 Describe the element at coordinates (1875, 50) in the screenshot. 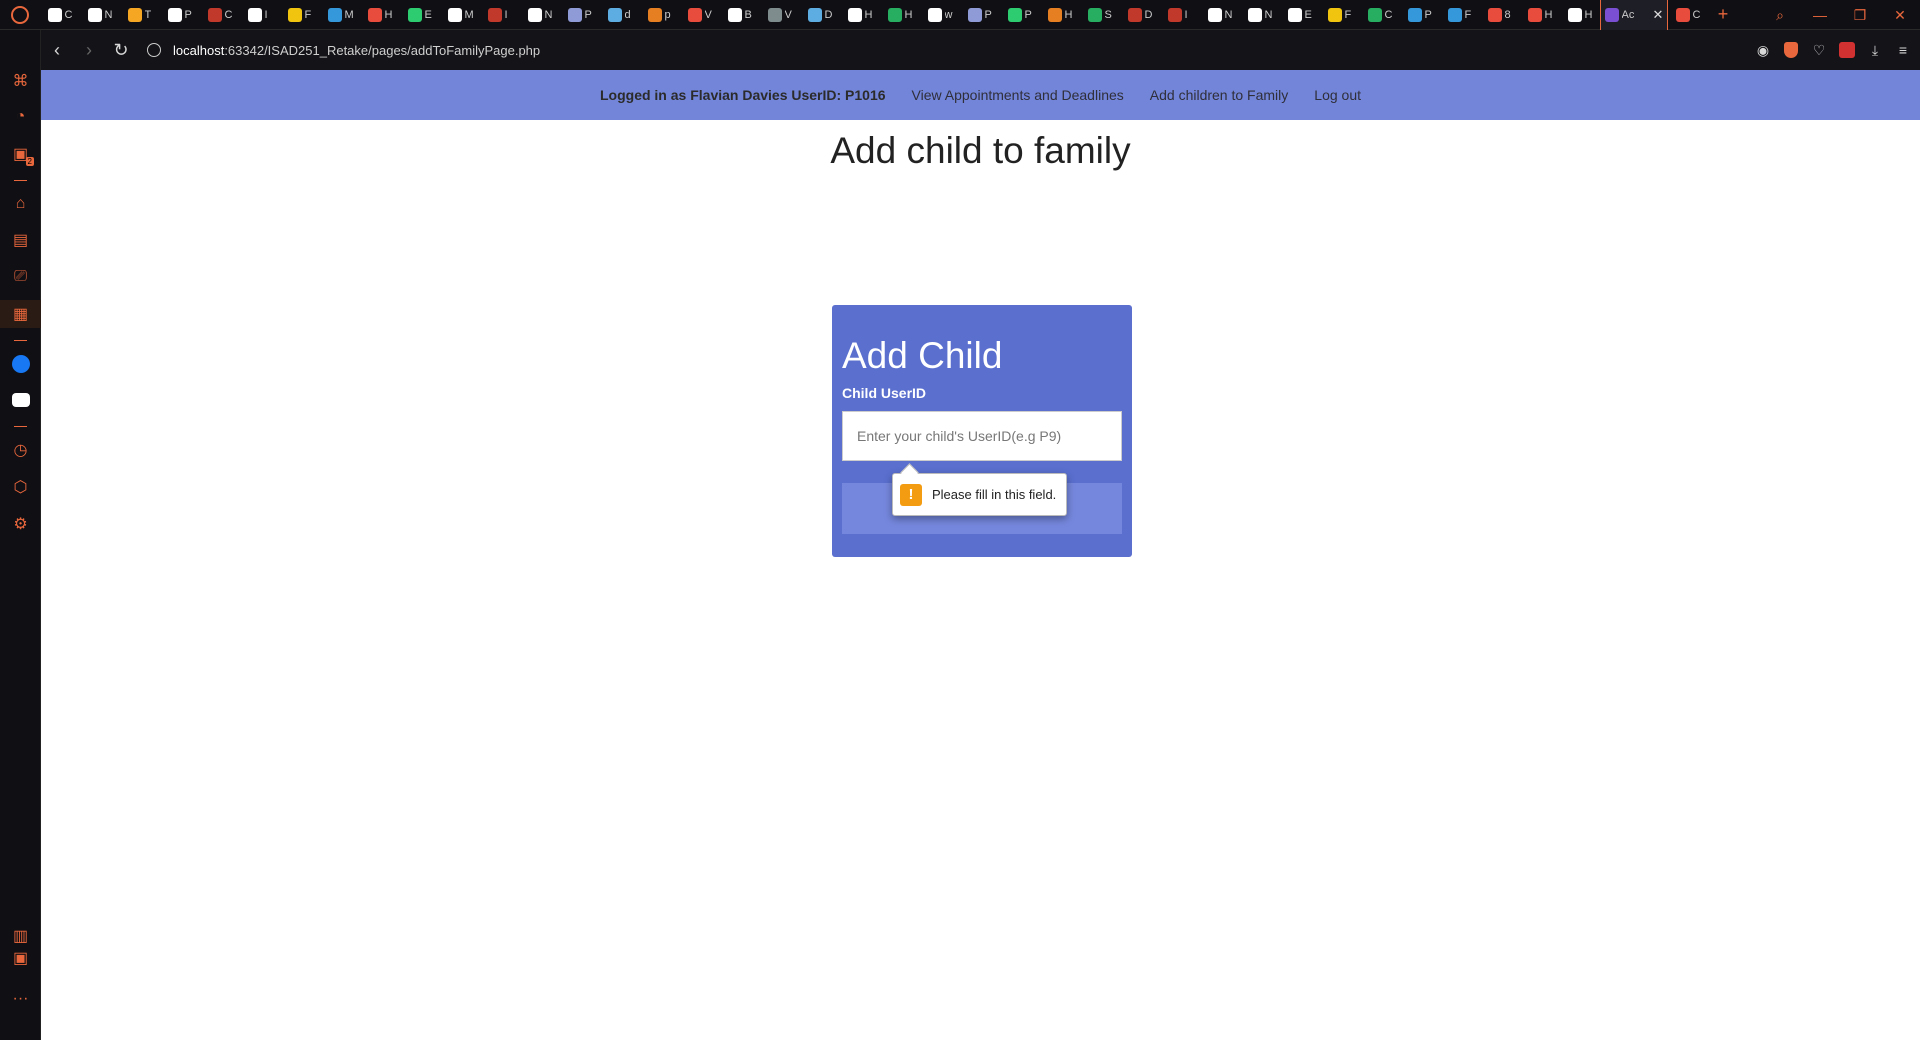

I see `download-icon: ⤓` at that location.